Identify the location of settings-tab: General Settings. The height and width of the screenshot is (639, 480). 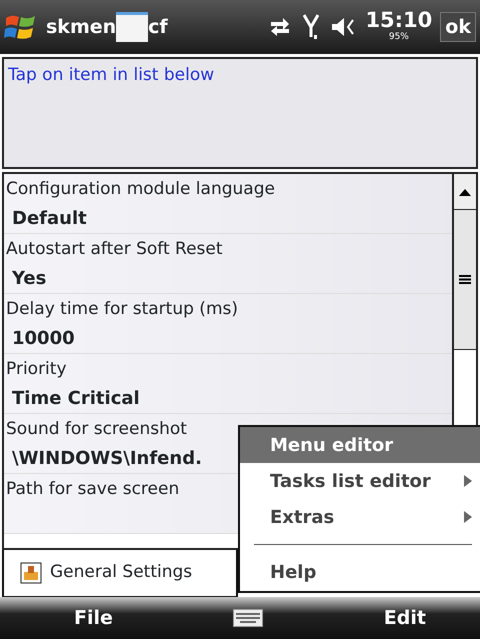
(120, 574).